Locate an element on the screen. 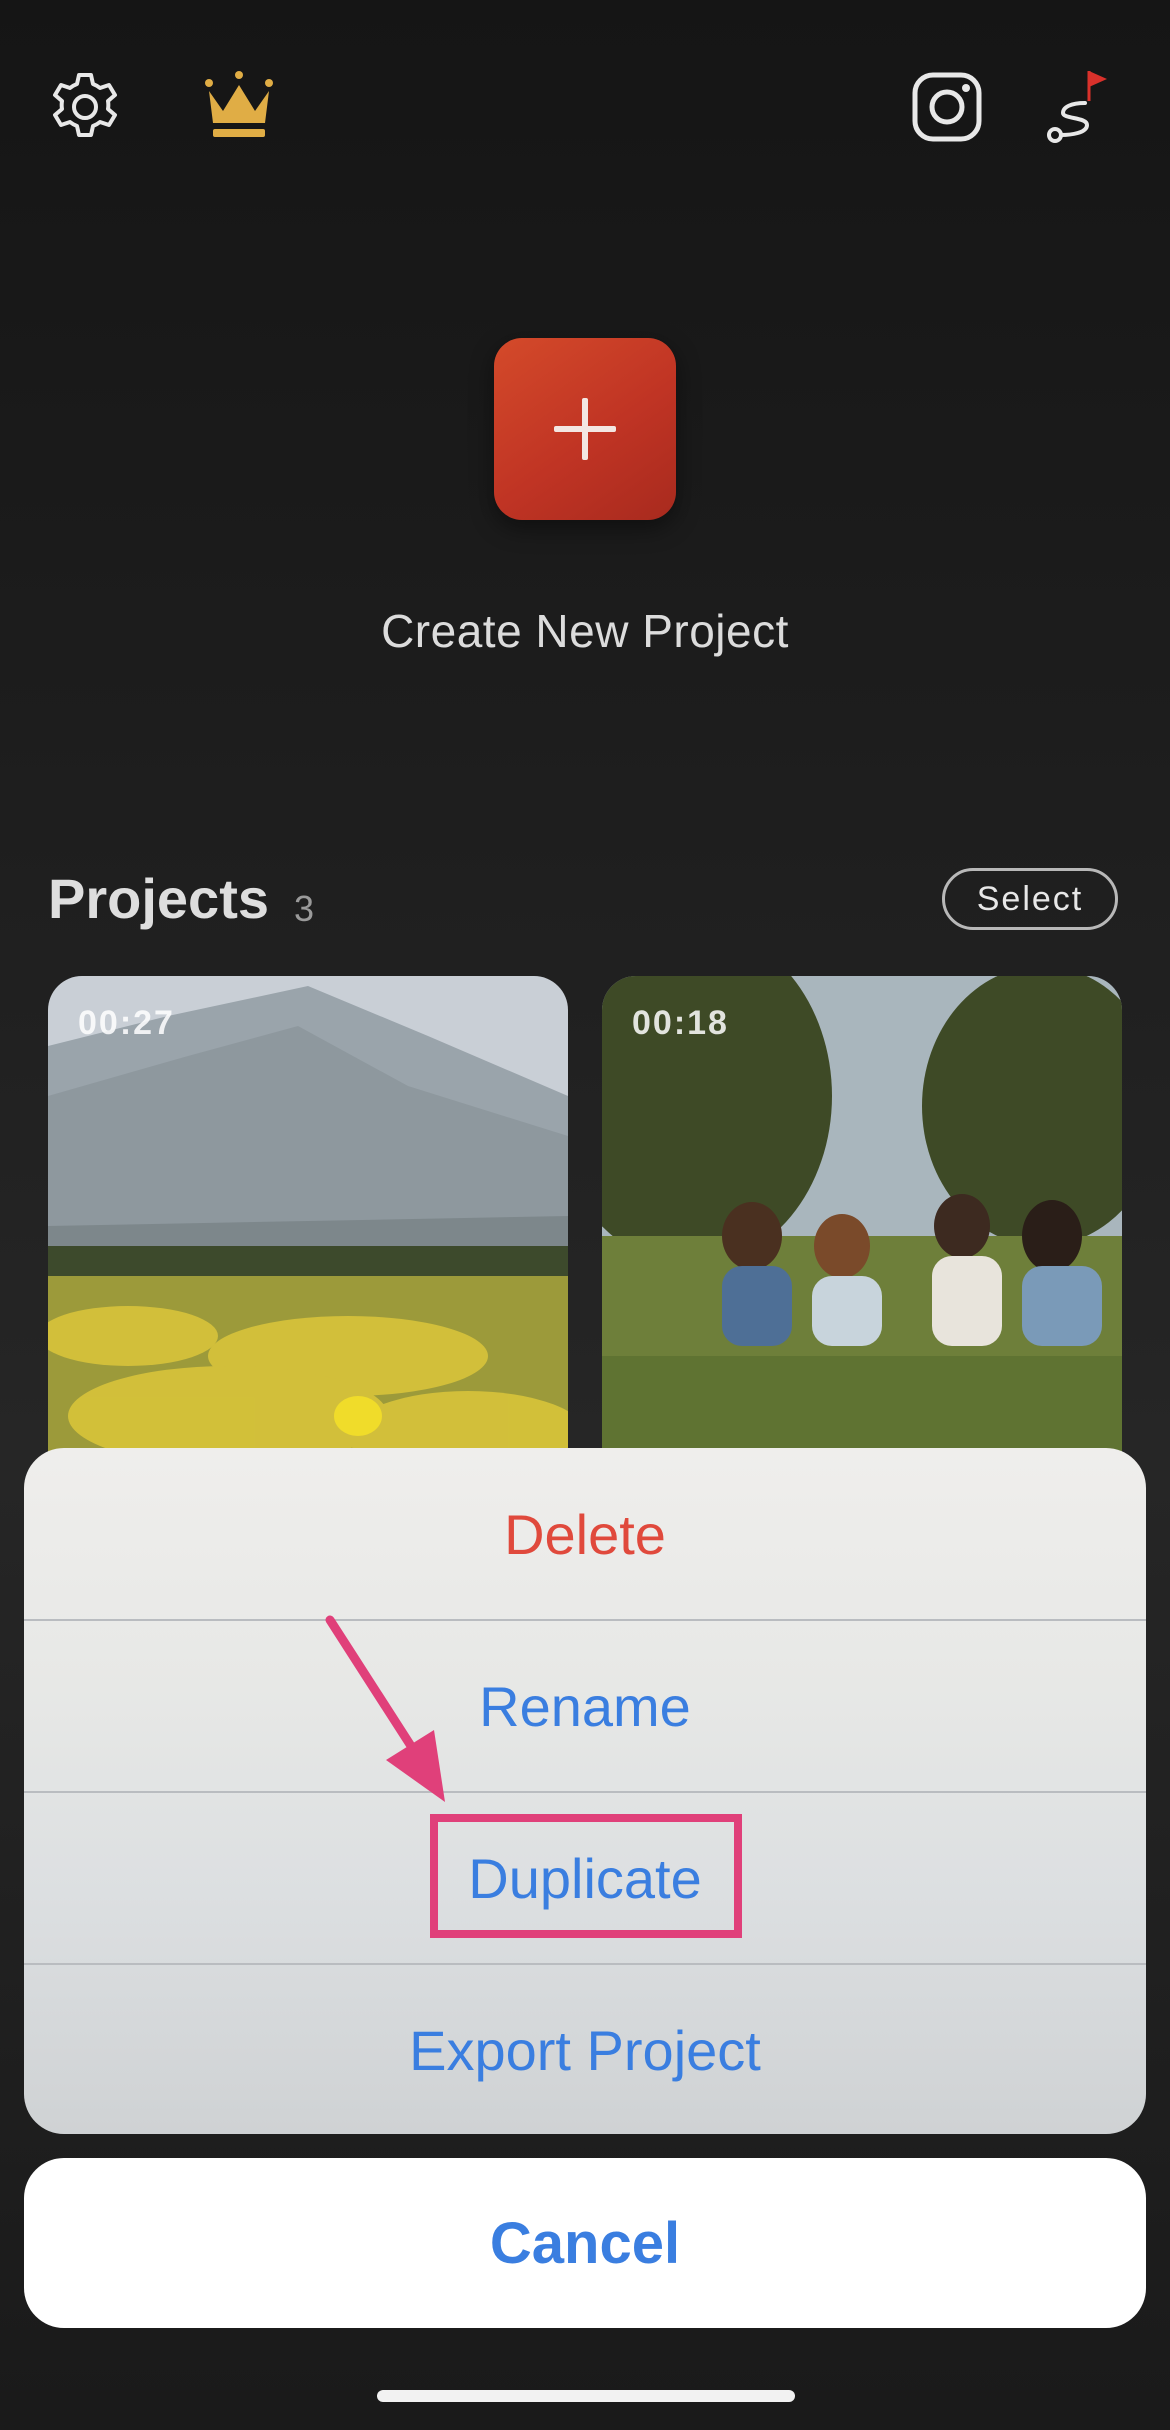 The width and height of the screenshot is (1170, 2430). friends-grass-image is located at coordinates (862, 1236).